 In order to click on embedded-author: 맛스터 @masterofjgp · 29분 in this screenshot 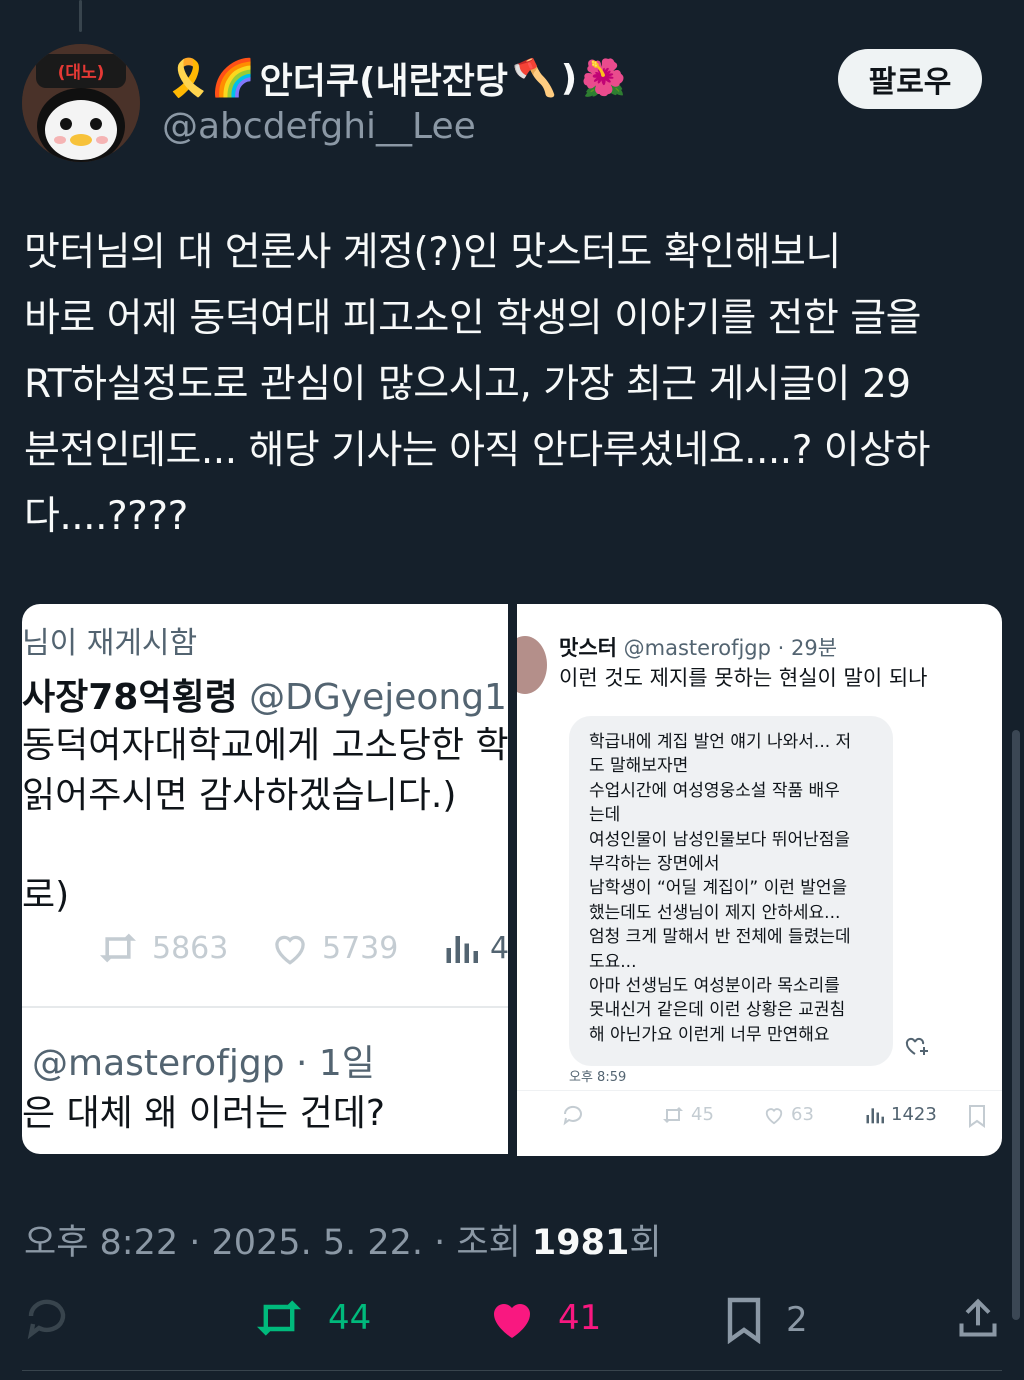, I will do `click(698, 647)`.